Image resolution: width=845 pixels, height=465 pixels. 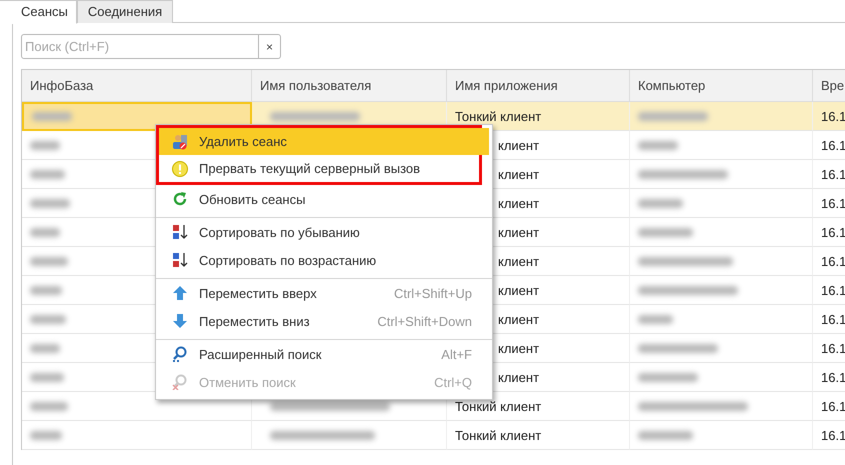 I want to click on menu-item: Сортировать по возрастанию, so click(x=324, y=260).